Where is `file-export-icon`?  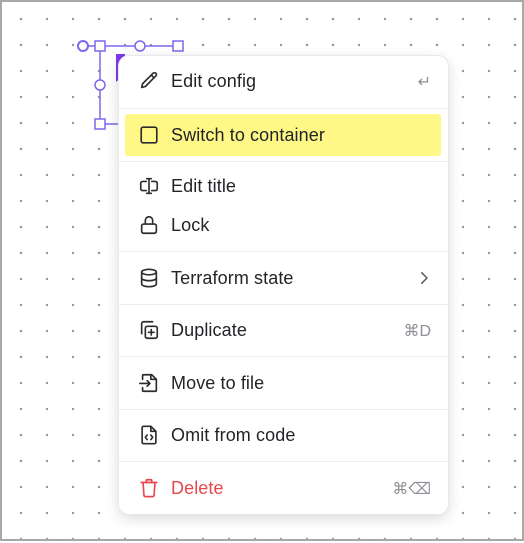 file-export-icon is located at coordinates (149, 383).